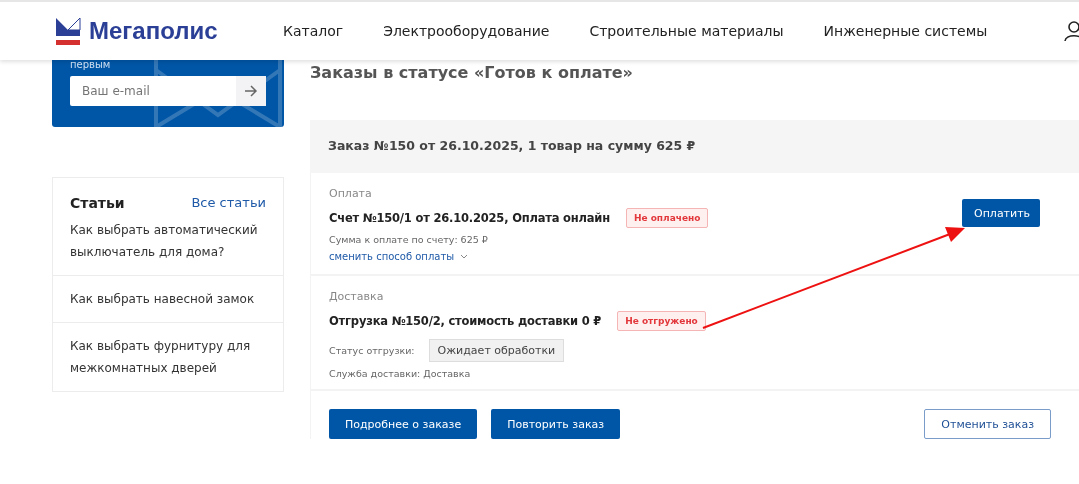 This screenshot has width=1079, height=484. What do you see at coordinates (372, 350) in the screenshot?
I see `shipment-status-label: Статус отгрузки:` at bounding box center [372, 350].